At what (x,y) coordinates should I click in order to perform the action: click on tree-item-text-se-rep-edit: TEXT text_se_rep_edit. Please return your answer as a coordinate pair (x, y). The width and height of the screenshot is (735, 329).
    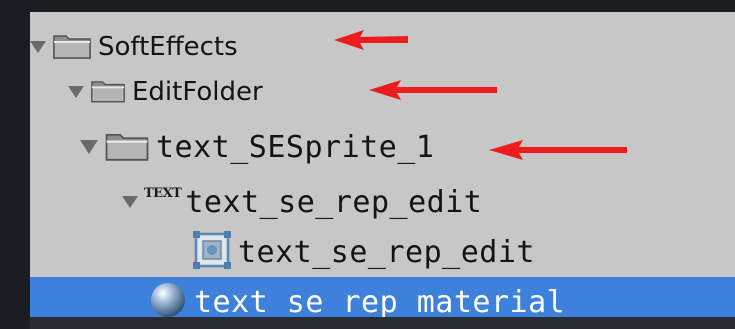
    Looking at the image, I should click on (382, 202).